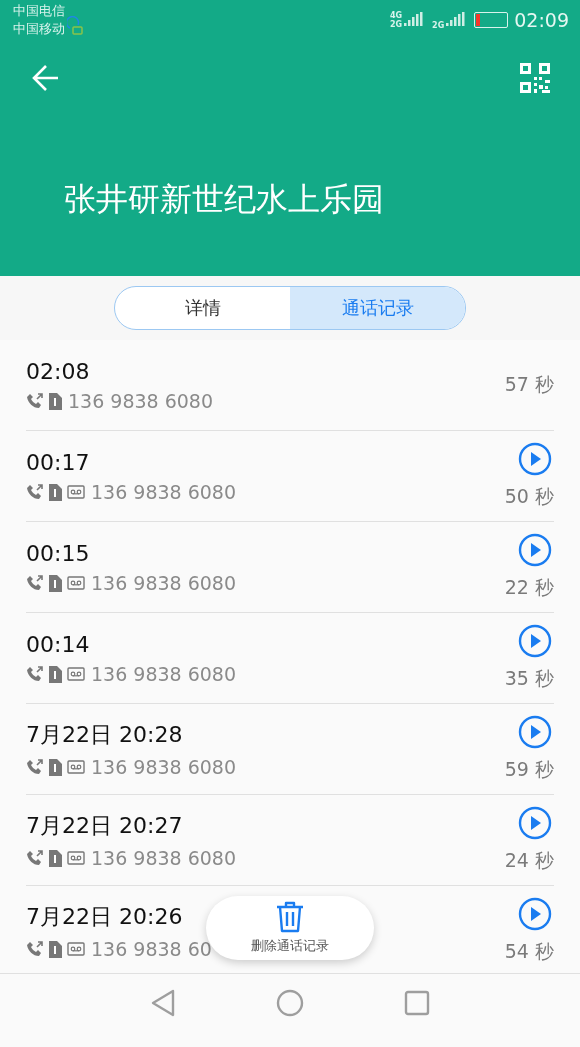  What do you see at coordinates (39, 29) in the screenshot?
I see `carrier-name: 中国移动` at bounding box center [39, 29].